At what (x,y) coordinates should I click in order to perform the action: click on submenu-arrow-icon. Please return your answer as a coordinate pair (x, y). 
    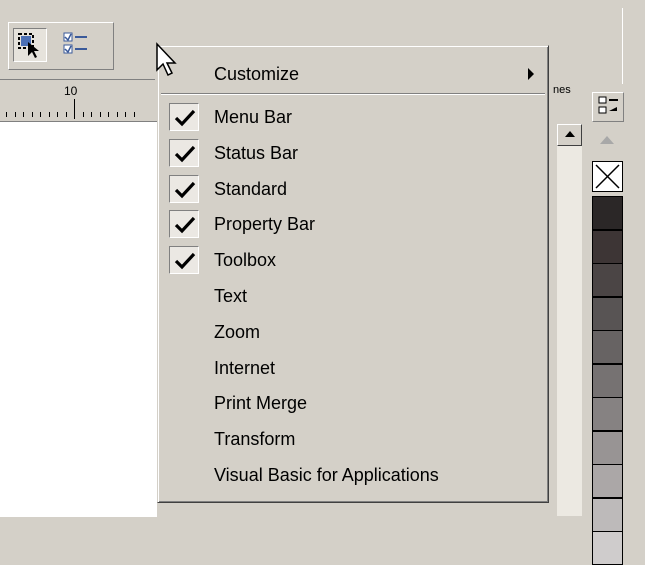
    Looking at the image, I should click on (531, 74).